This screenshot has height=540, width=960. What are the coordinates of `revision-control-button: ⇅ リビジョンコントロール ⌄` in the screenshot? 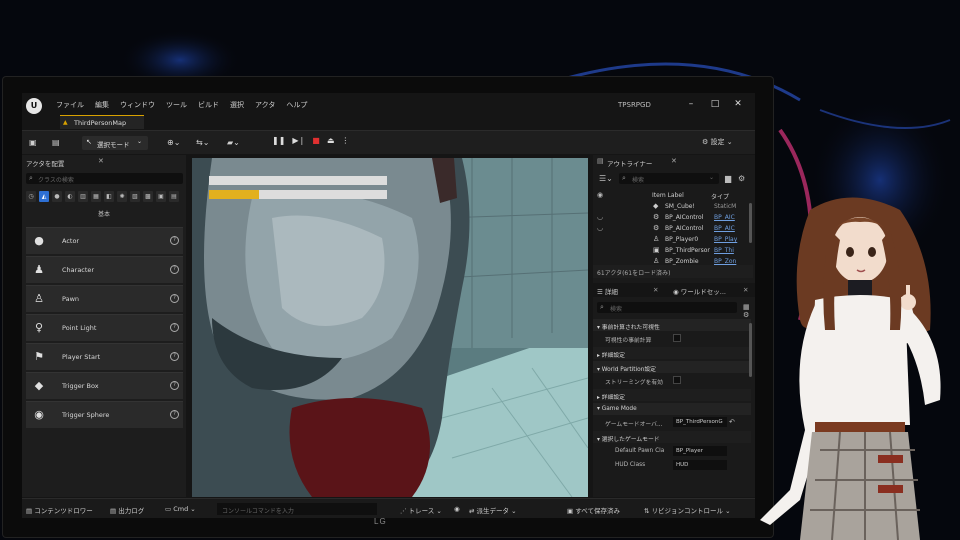 It's located at (687, 510).